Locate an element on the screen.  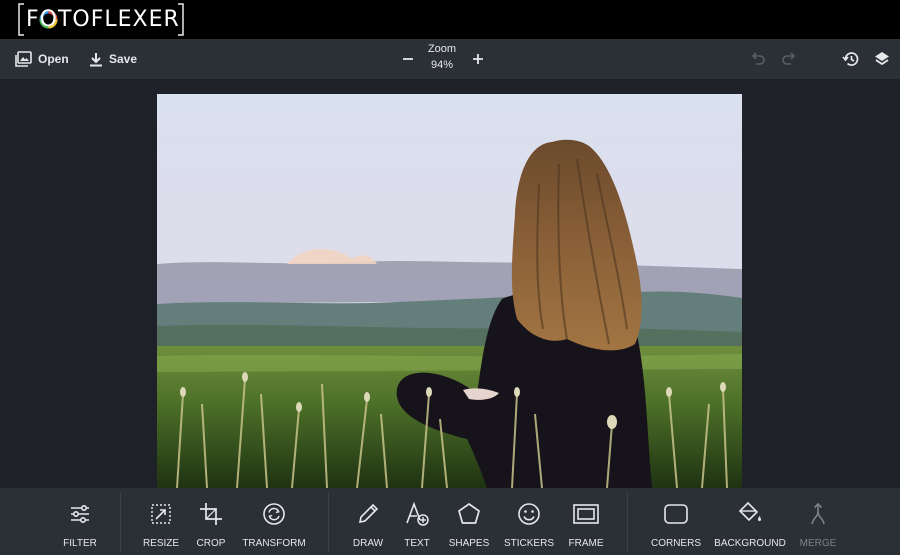
rounded-rect-icon is located at coordinates (676, 514).